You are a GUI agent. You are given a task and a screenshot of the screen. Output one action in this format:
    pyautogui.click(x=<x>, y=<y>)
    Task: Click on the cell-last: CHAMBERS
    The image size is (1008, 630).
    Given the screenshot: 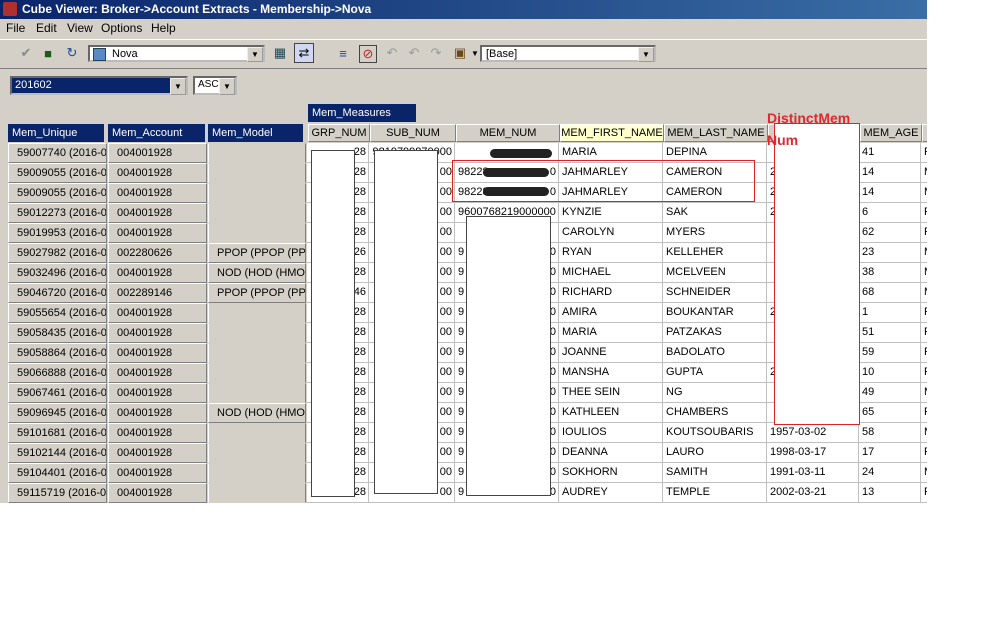 What is the action you would take?
    pyautogui.click(x=715, y=413)
    